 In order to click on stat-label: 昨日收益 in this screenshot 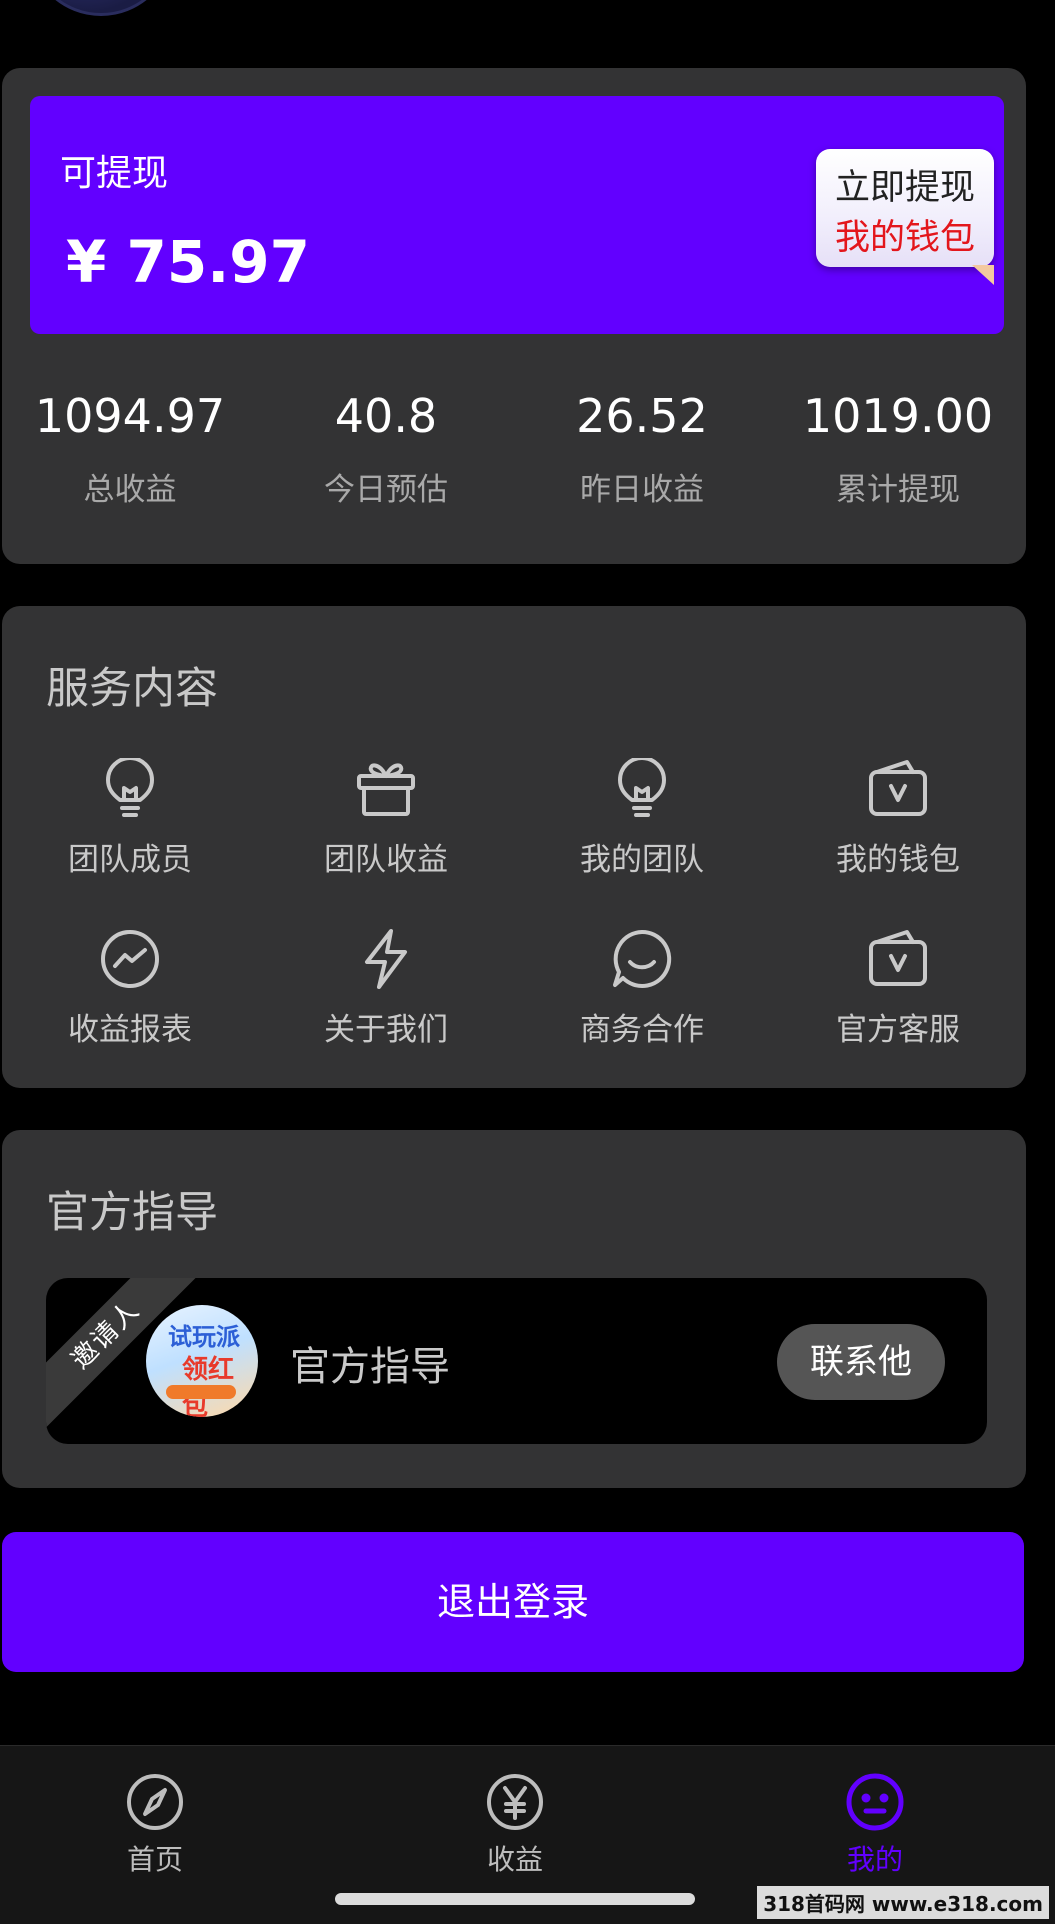, I will do `click(642, 490)`.